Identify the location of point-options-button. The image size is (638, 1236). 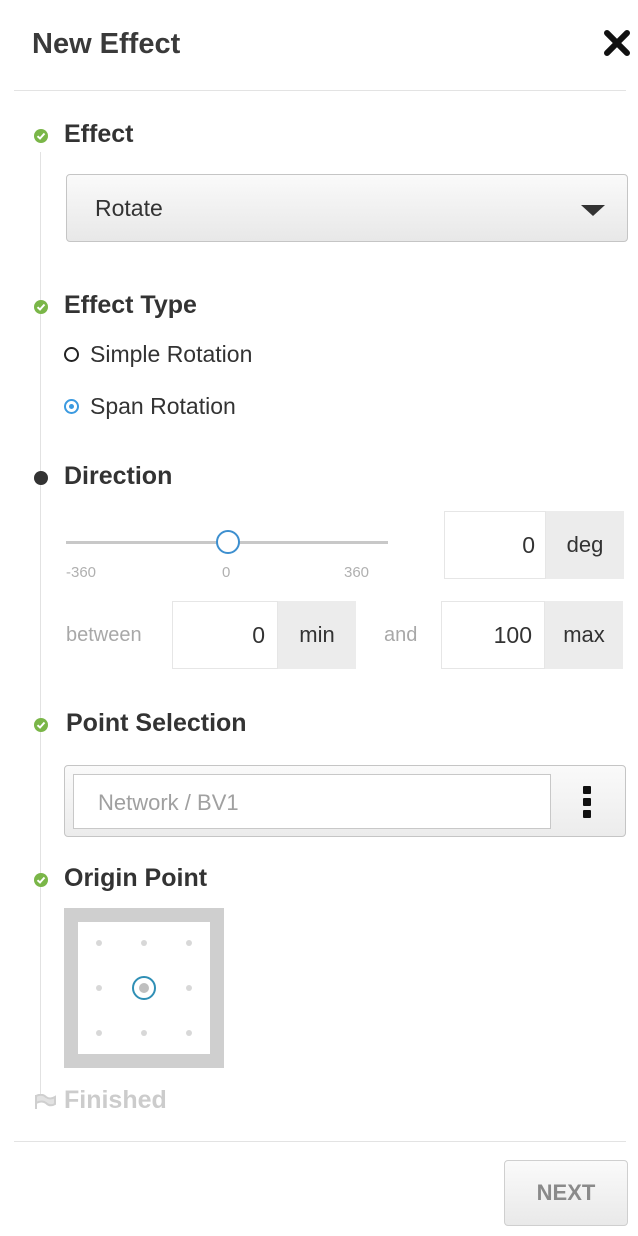
(587, 802).